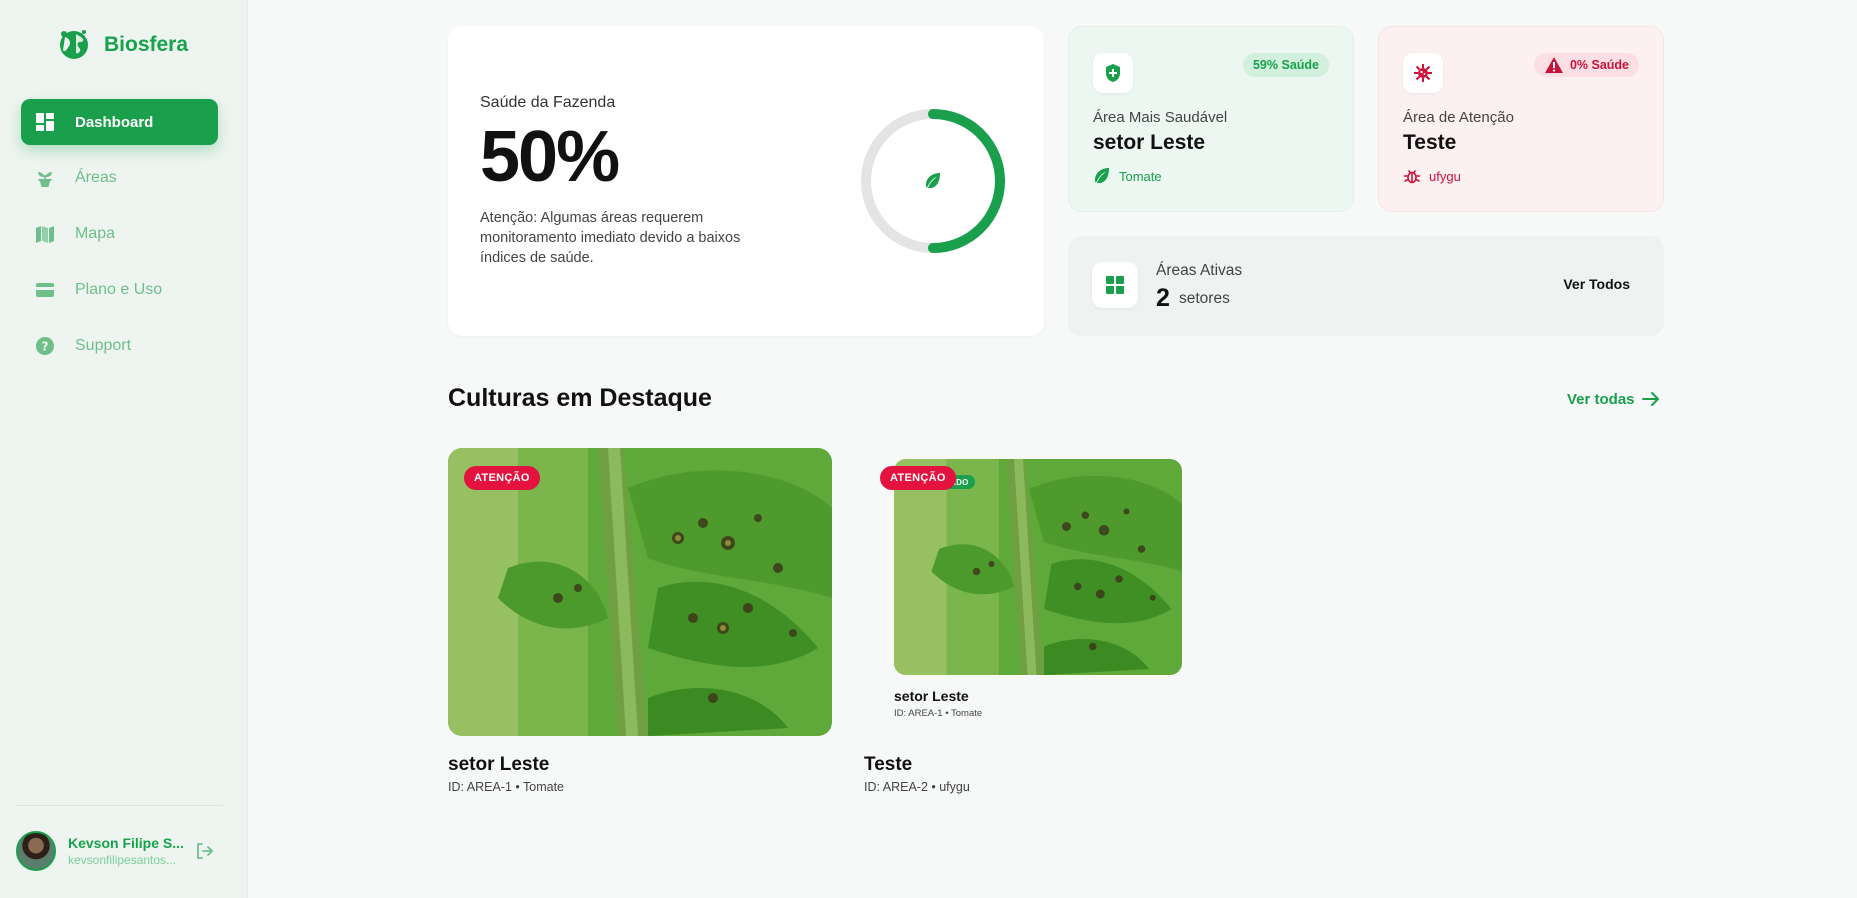  What do you see at coordinates (888, 765) in the screenshot?
I see `crop-card-name: Teste` at bounding box center [888, 765].